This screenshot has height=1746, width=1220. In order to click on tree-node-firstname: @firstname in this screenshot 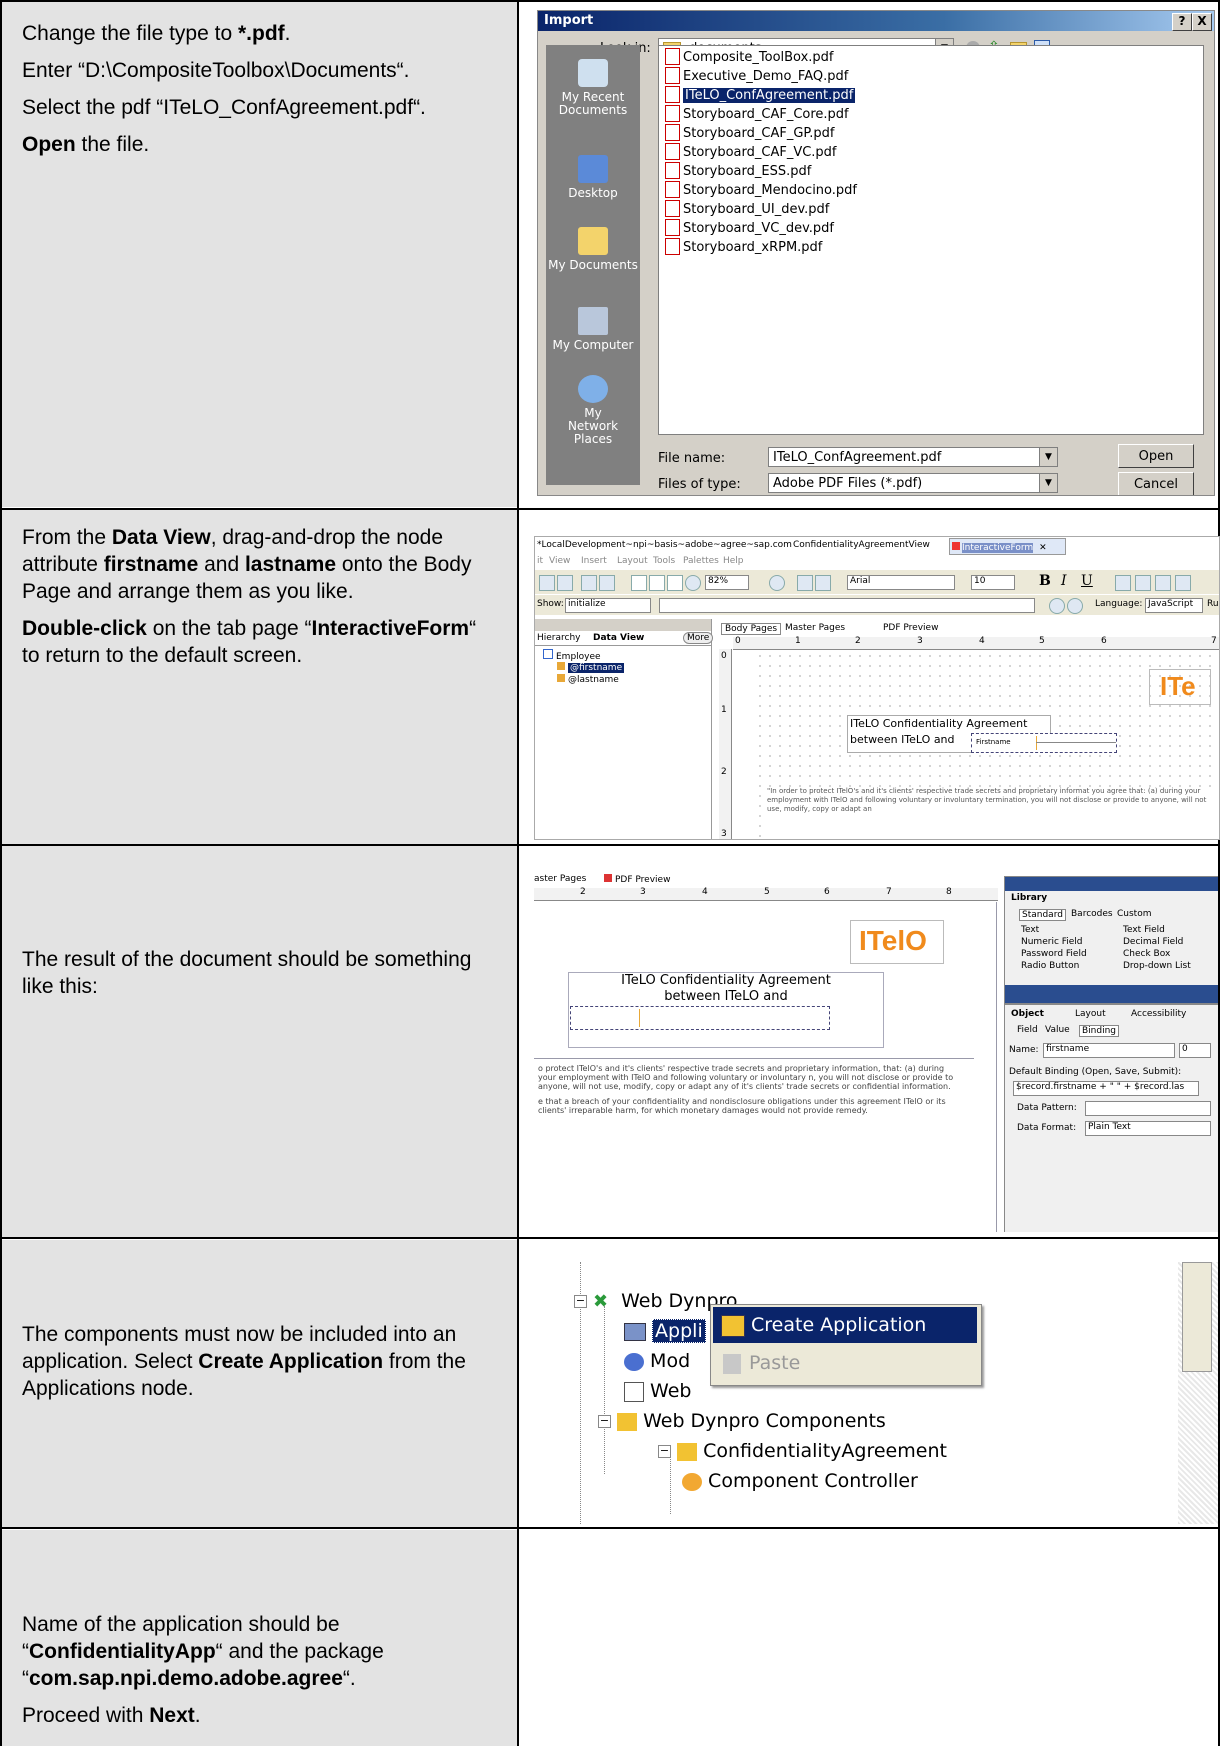, I will do `click(591, 667)`.